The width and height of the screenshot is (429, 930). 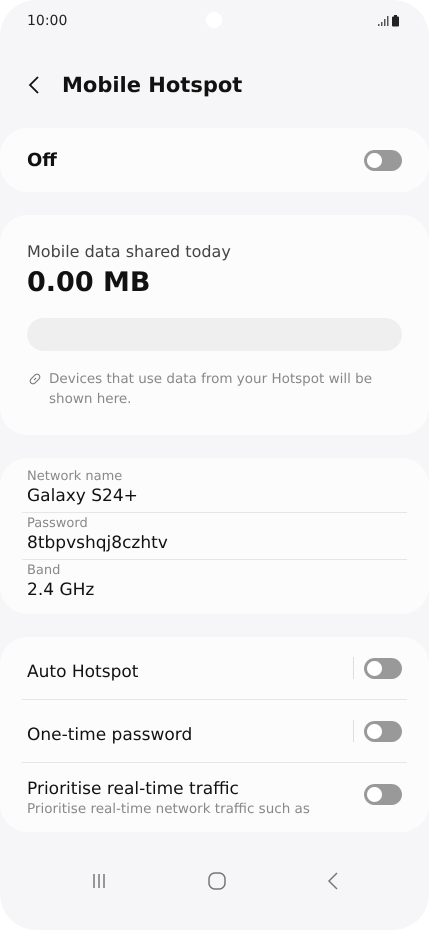 I want to click on option-title: Auto Hotspot, so click(x=83, y=672).